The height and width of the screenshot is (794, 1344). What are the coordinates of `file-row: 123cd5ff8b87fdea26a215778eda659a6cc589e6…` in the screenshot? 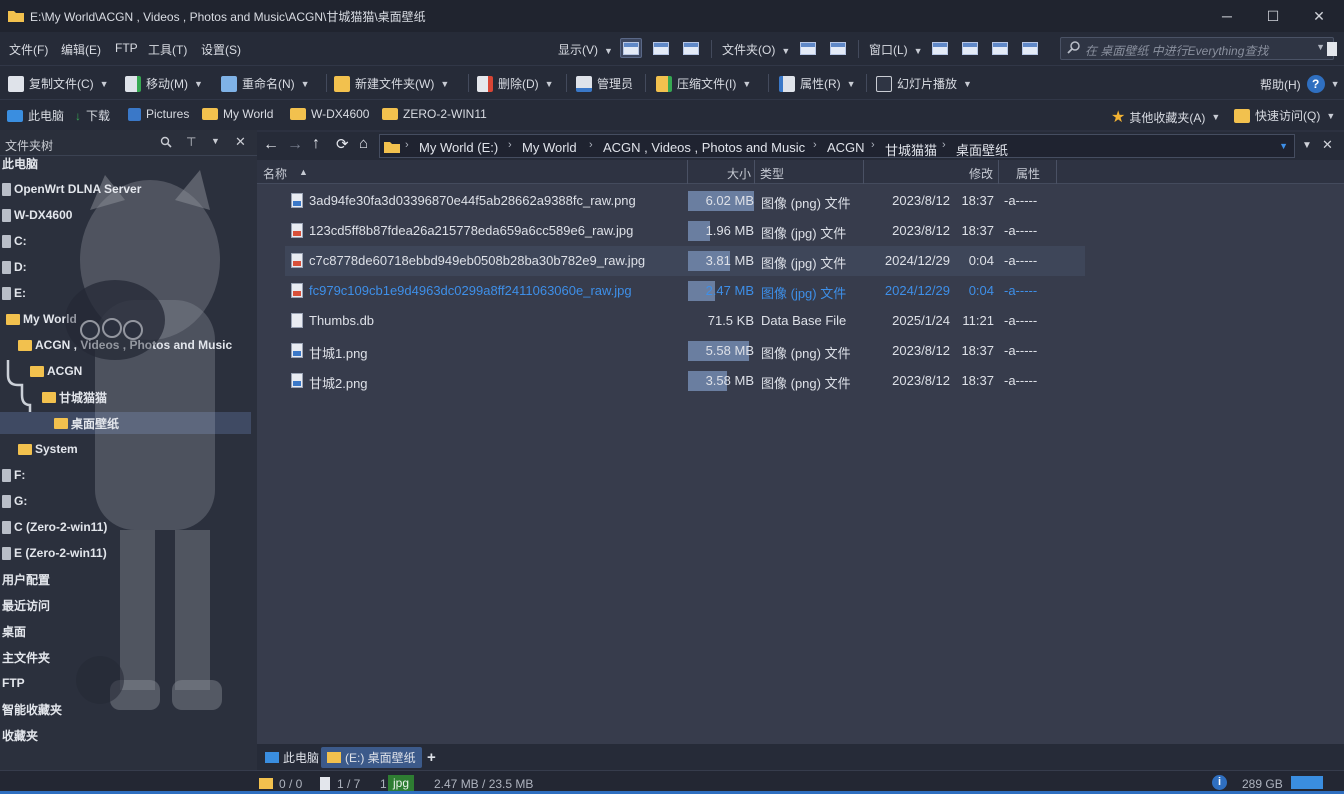 It's located at (685, 231).